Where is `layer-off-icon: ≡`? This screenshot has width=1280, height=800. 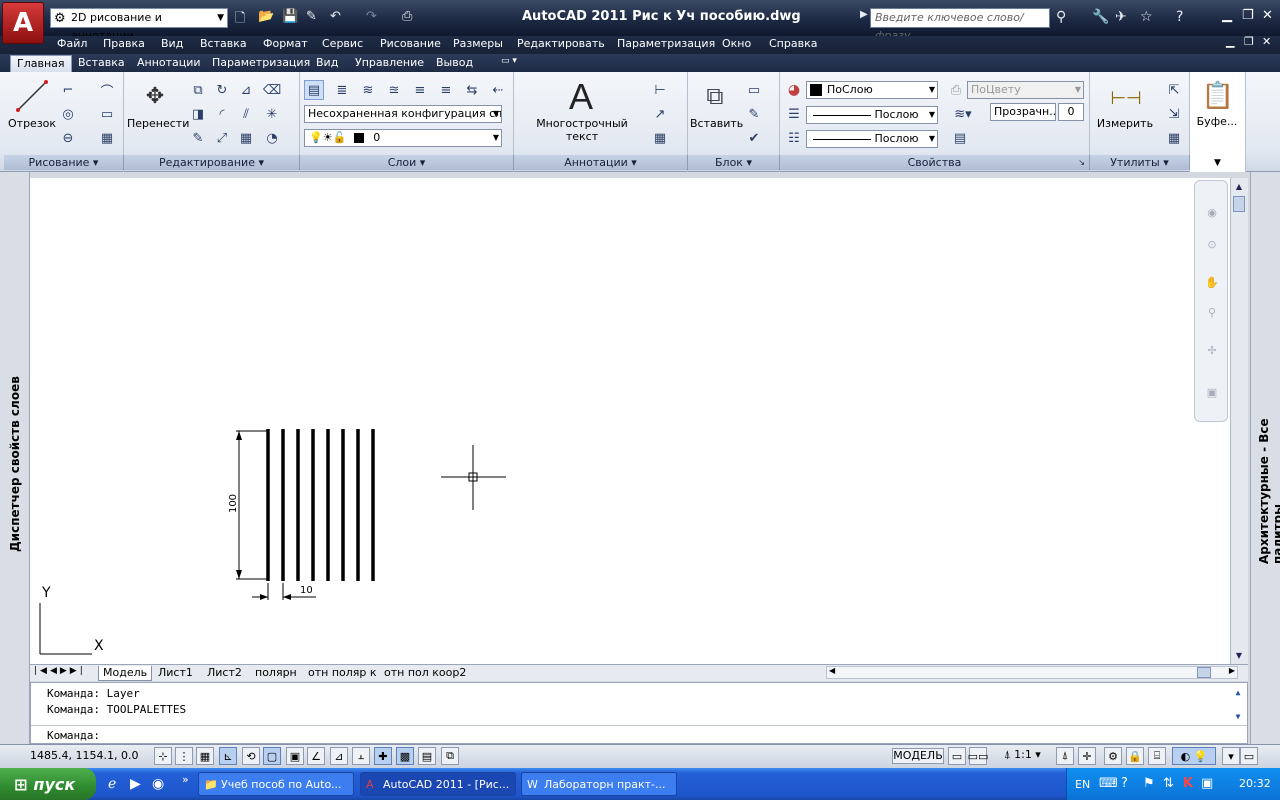 layer-off-icon: ≡ is located at coordinates (446, 90).